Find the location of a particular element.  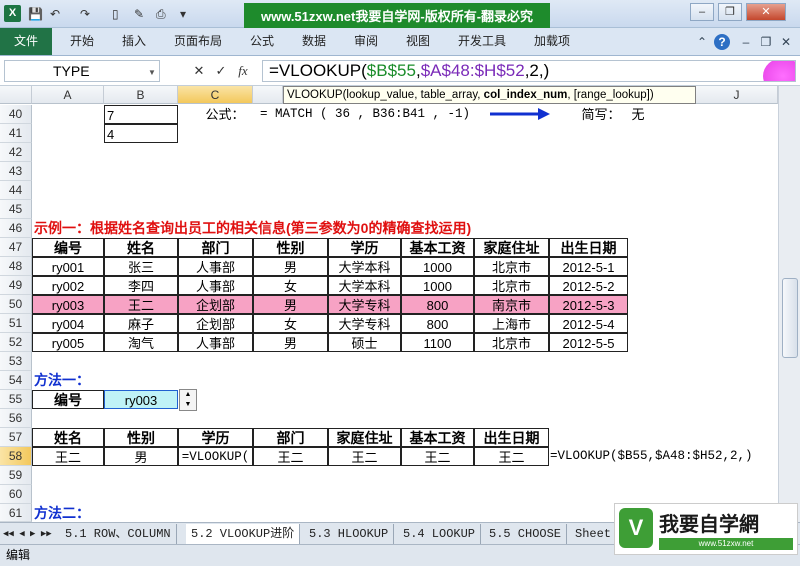

insert-function-button: fx is located at coordinates (243, 71).